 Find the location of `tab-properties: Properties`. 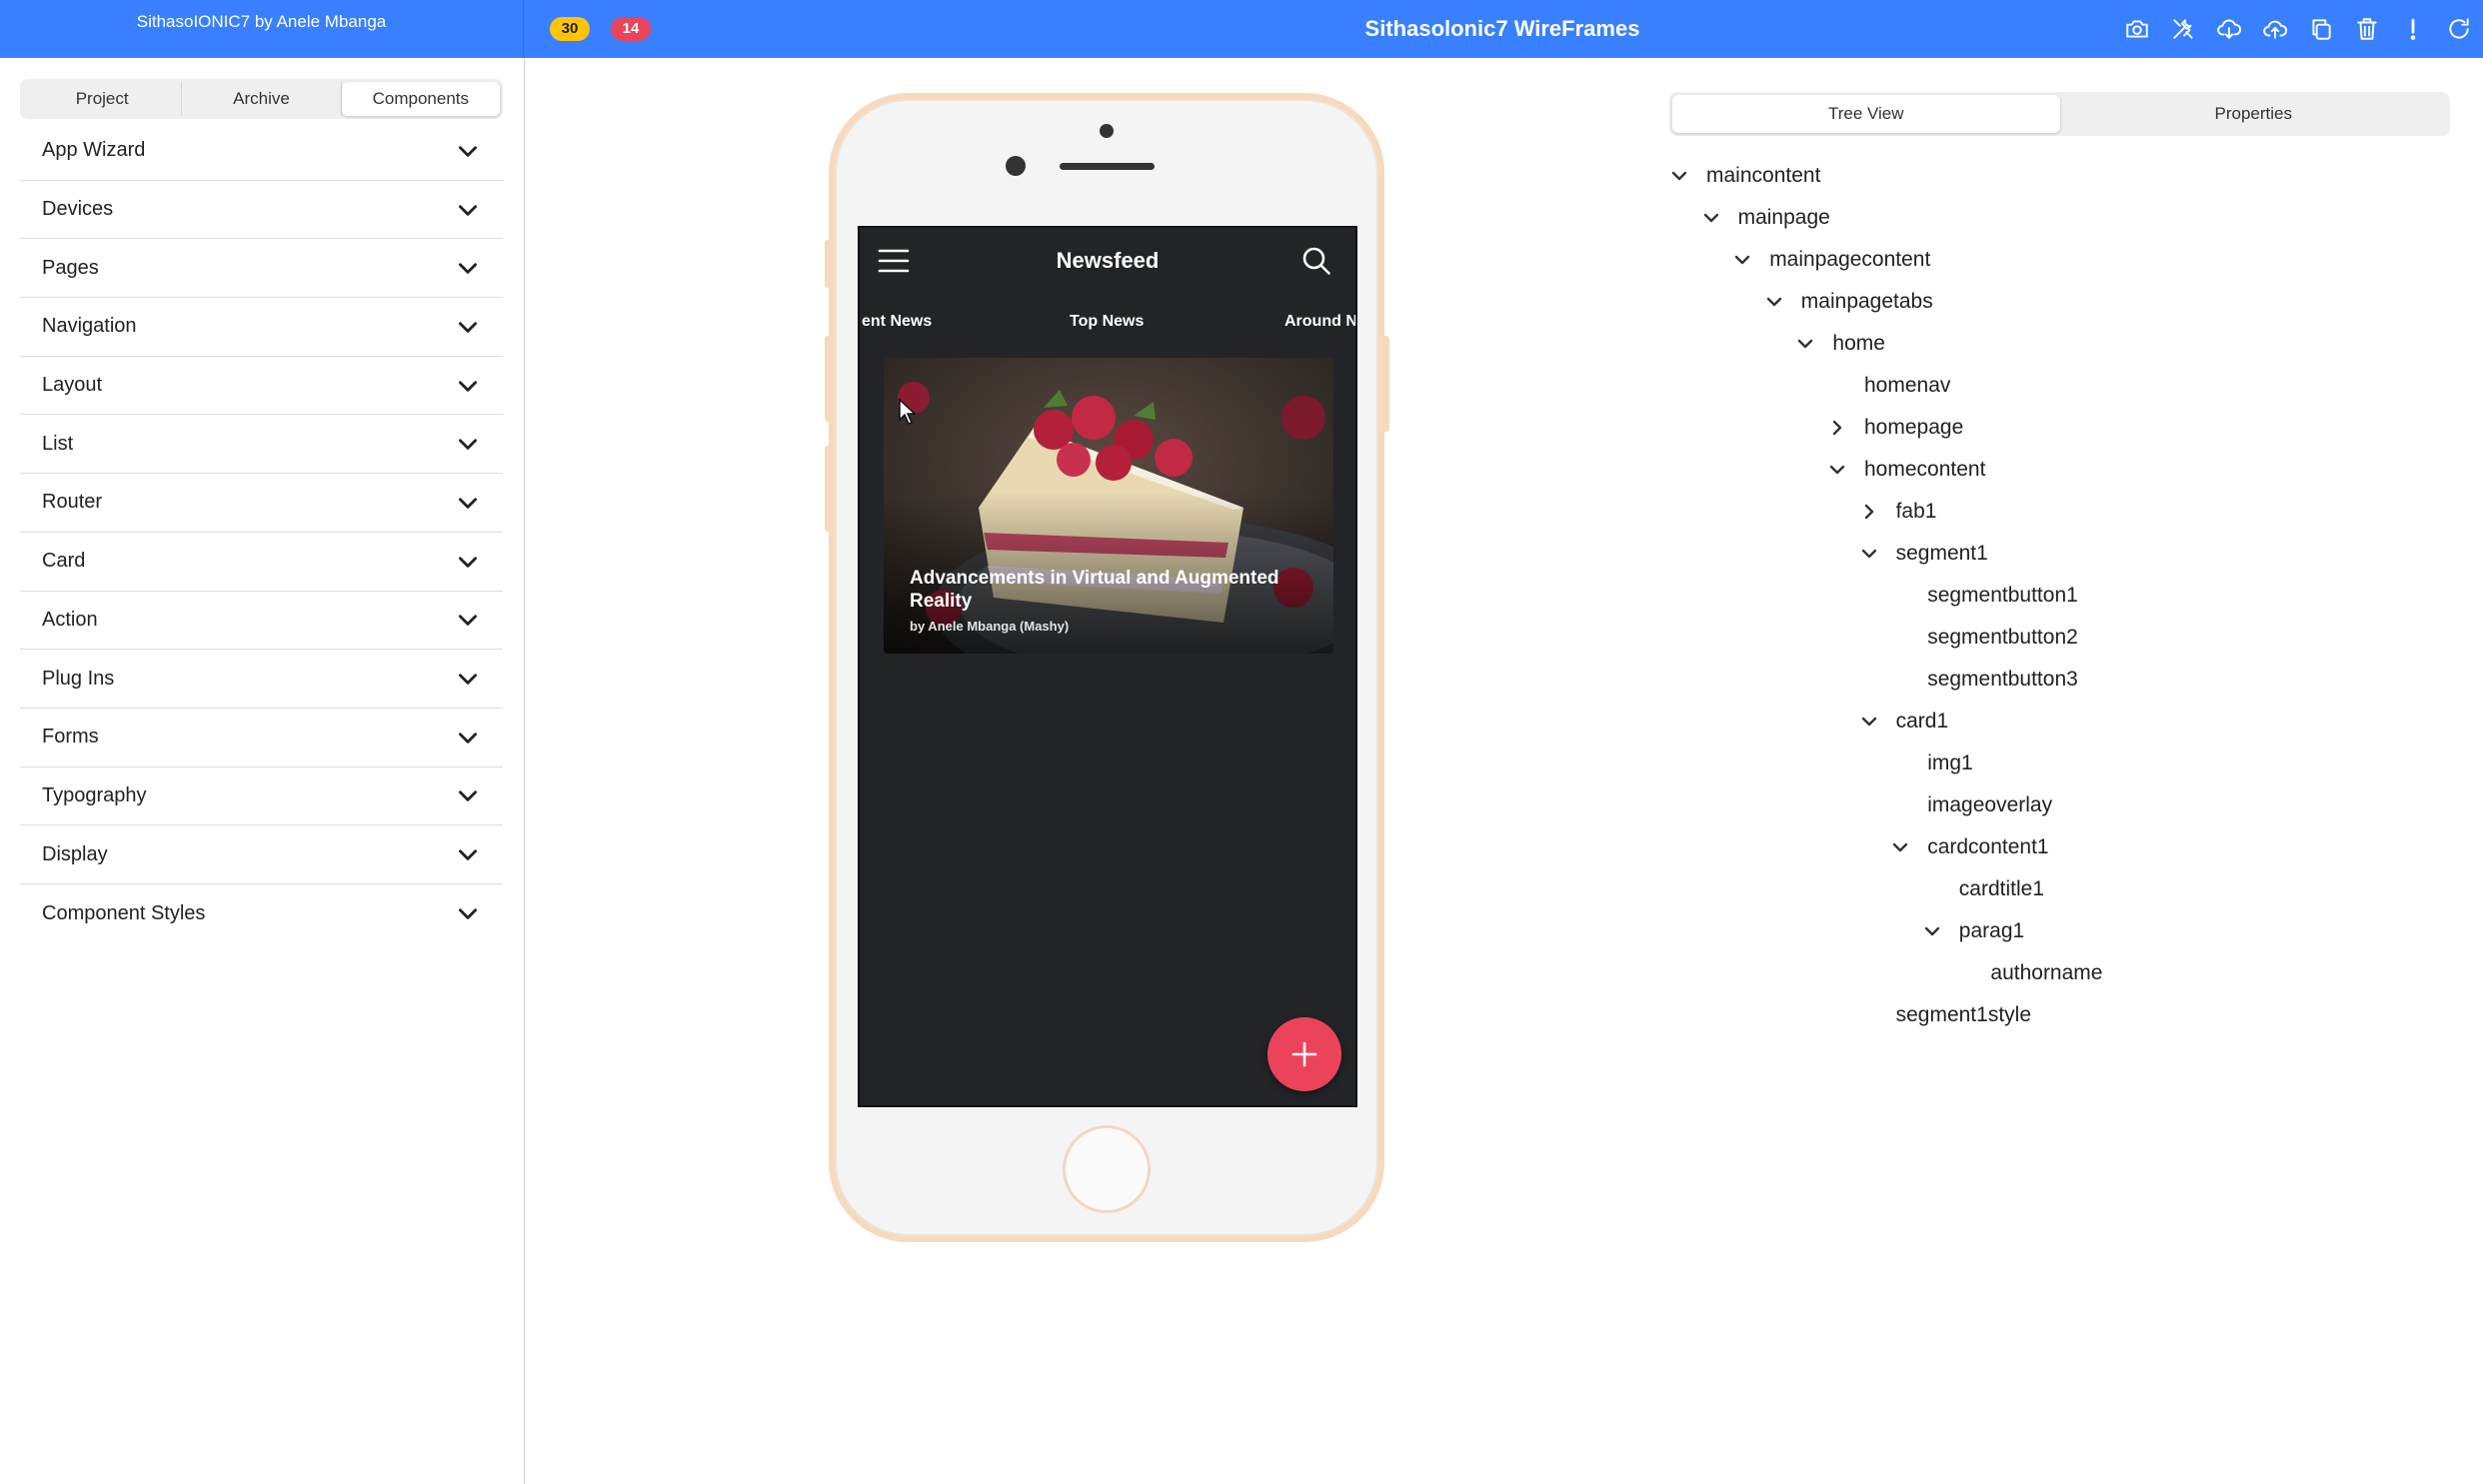

tab-properties: Properties is located at coordinates (2254, 114).